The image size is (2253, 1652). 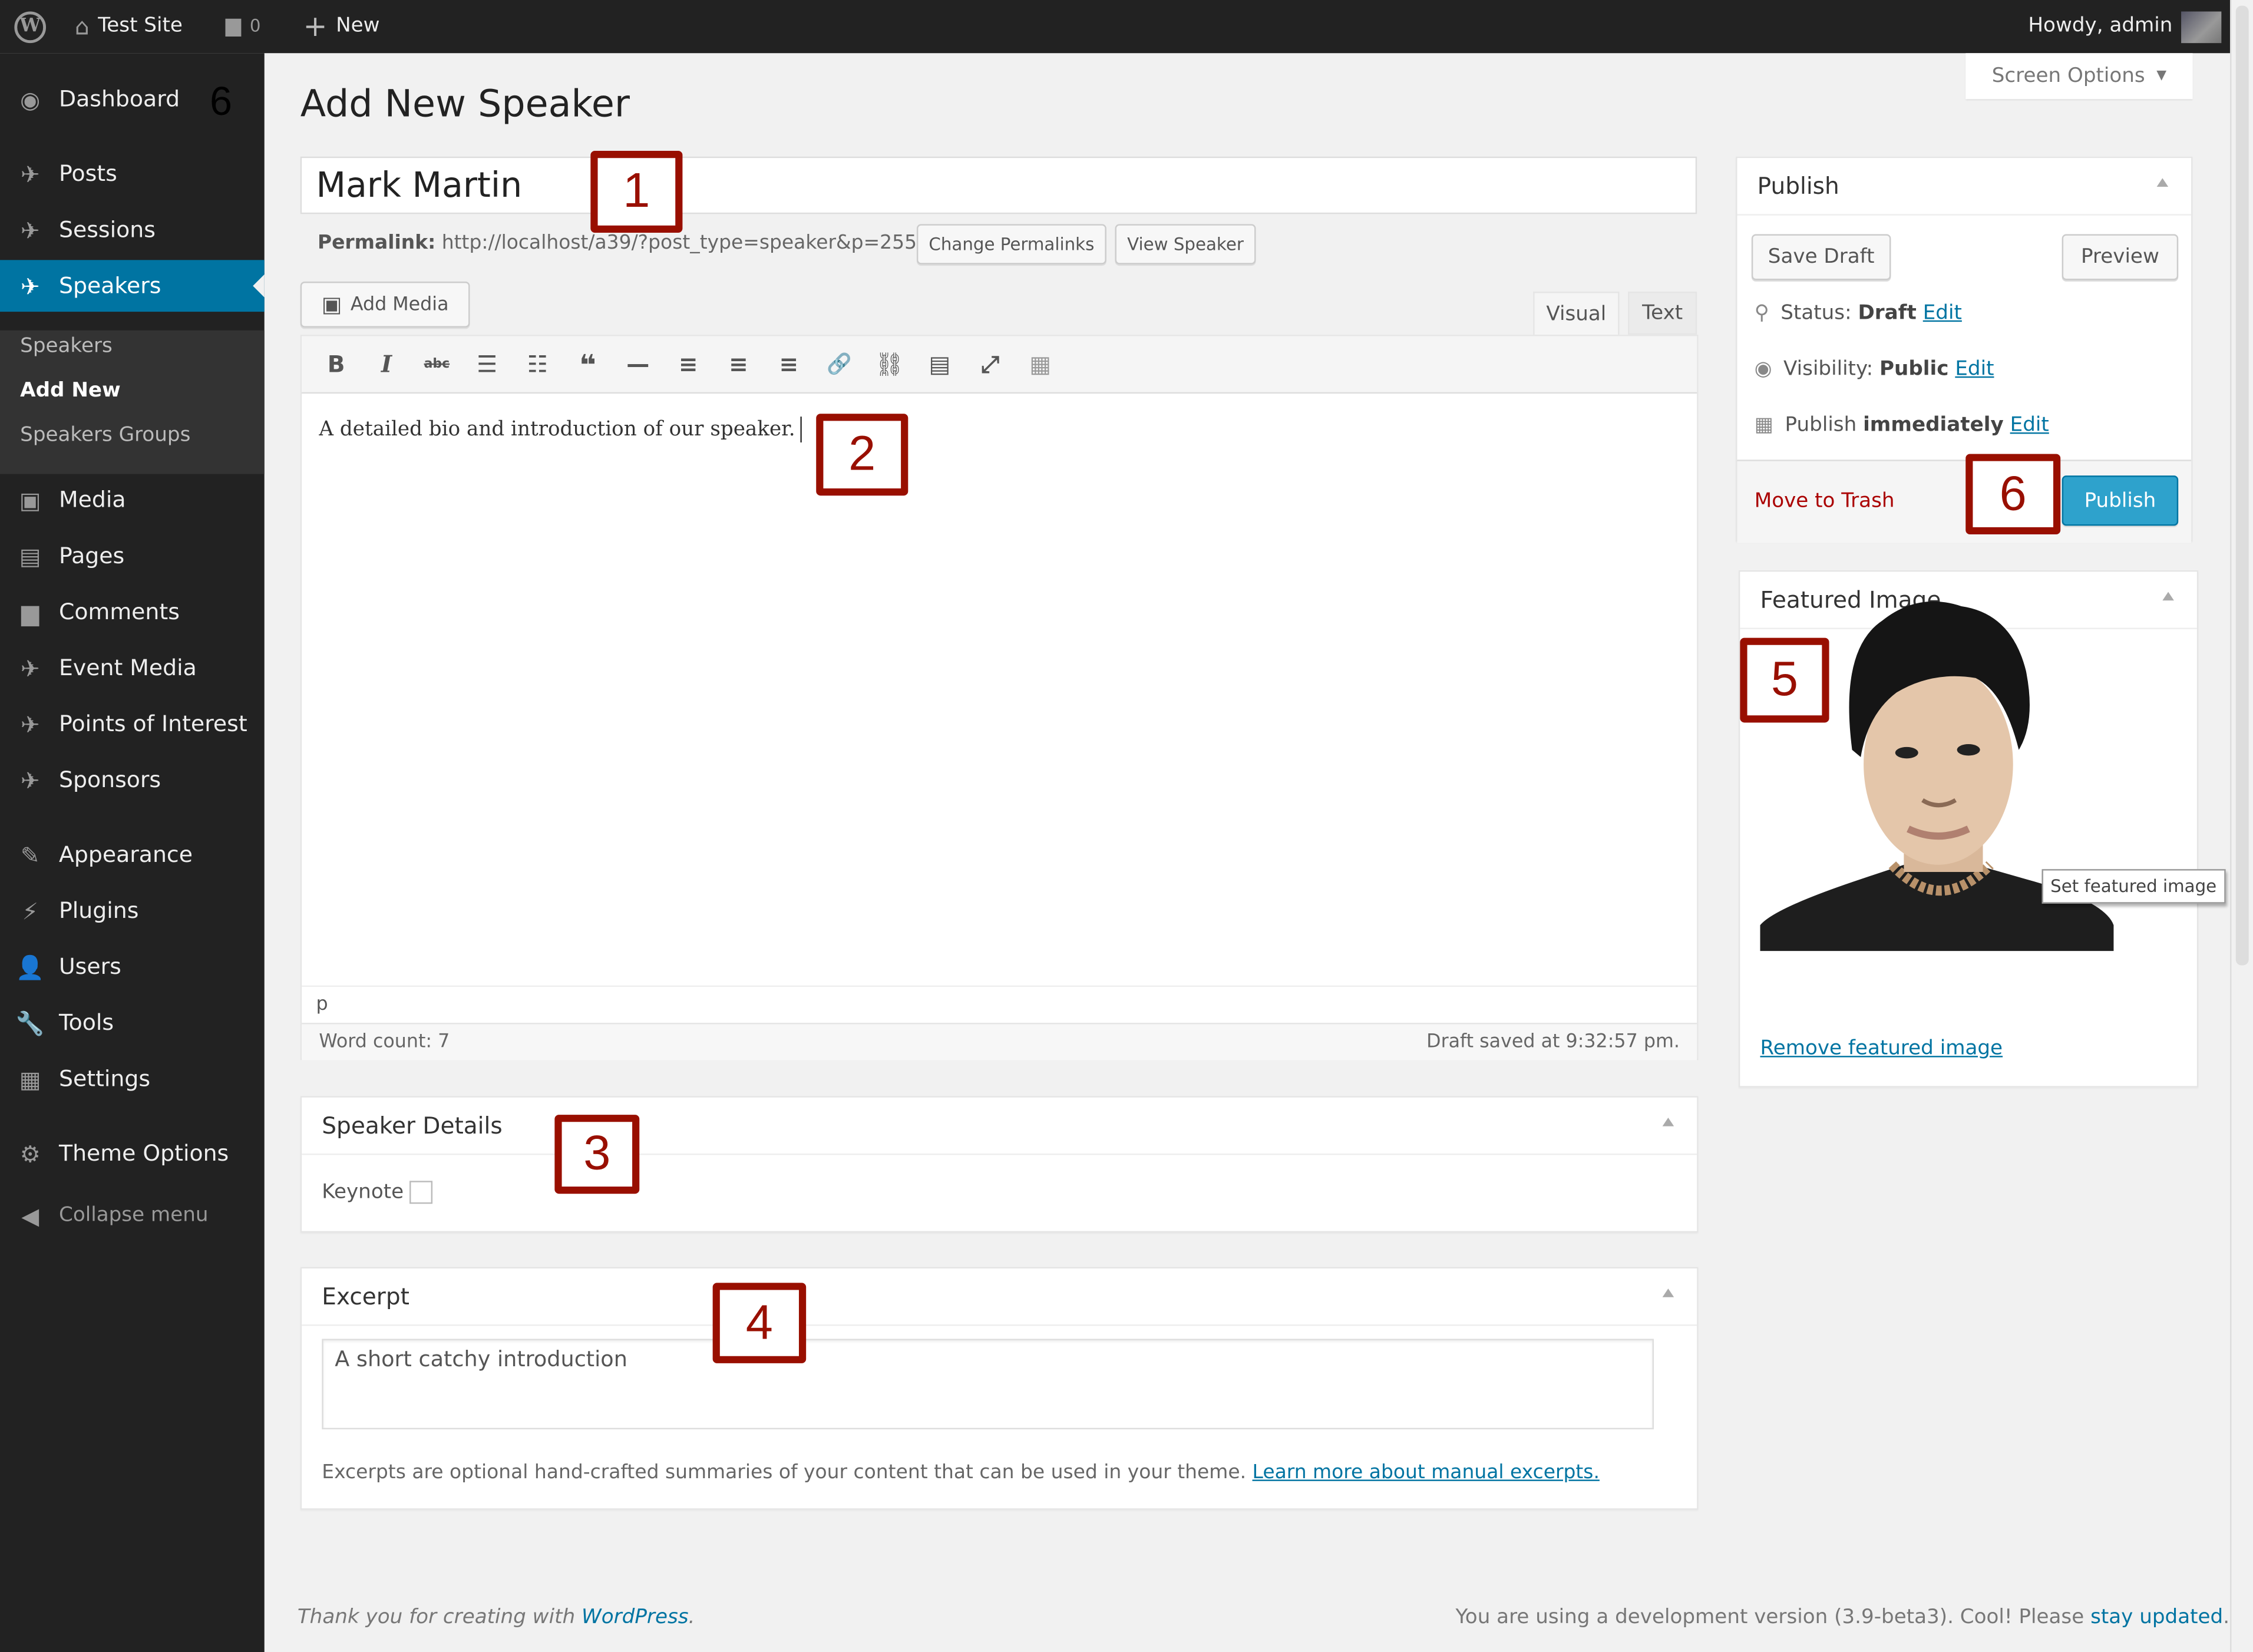 What do you see at coordinates (31, 26) in the screenshot?
I see `wordpress-logo-button: W` at bounding box center [31, 26].